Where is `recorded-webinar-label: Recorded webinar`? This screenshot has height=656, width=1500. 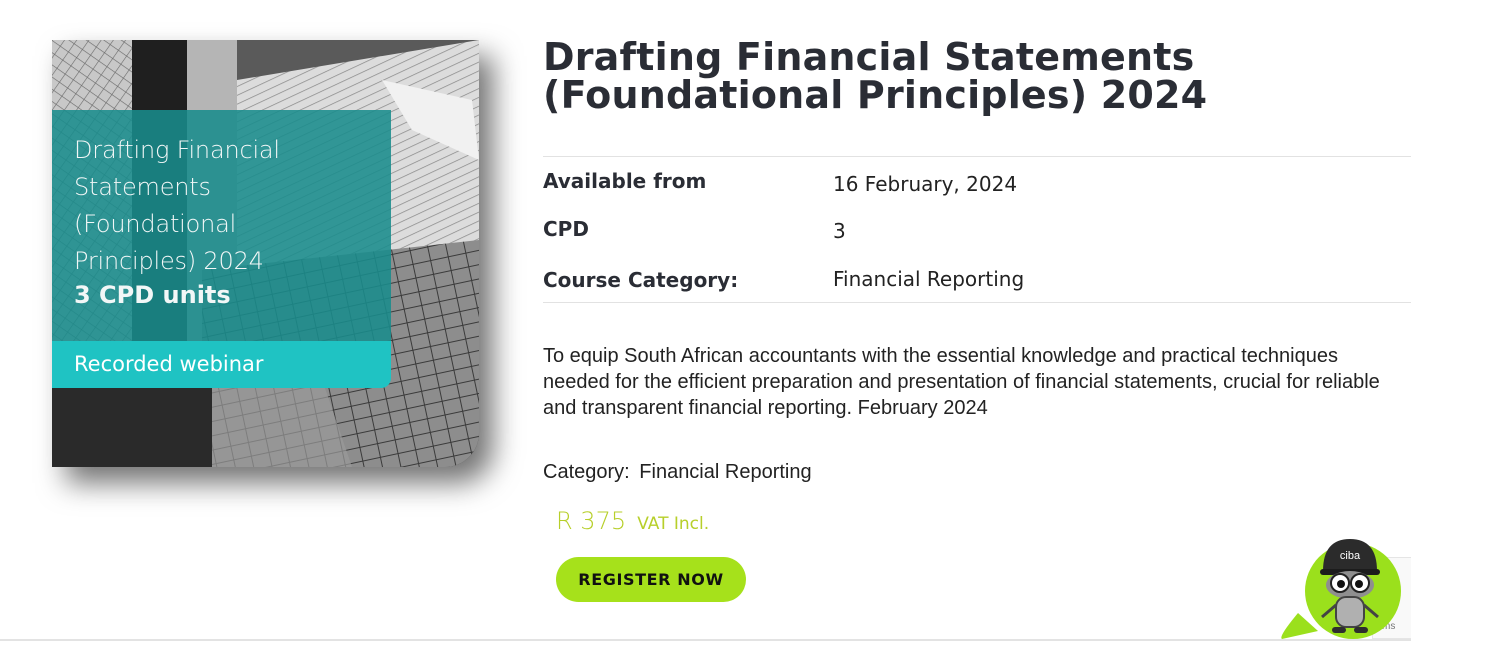 recorded-webinar-label: Recorded webinar is located at coordinates (221, 364).